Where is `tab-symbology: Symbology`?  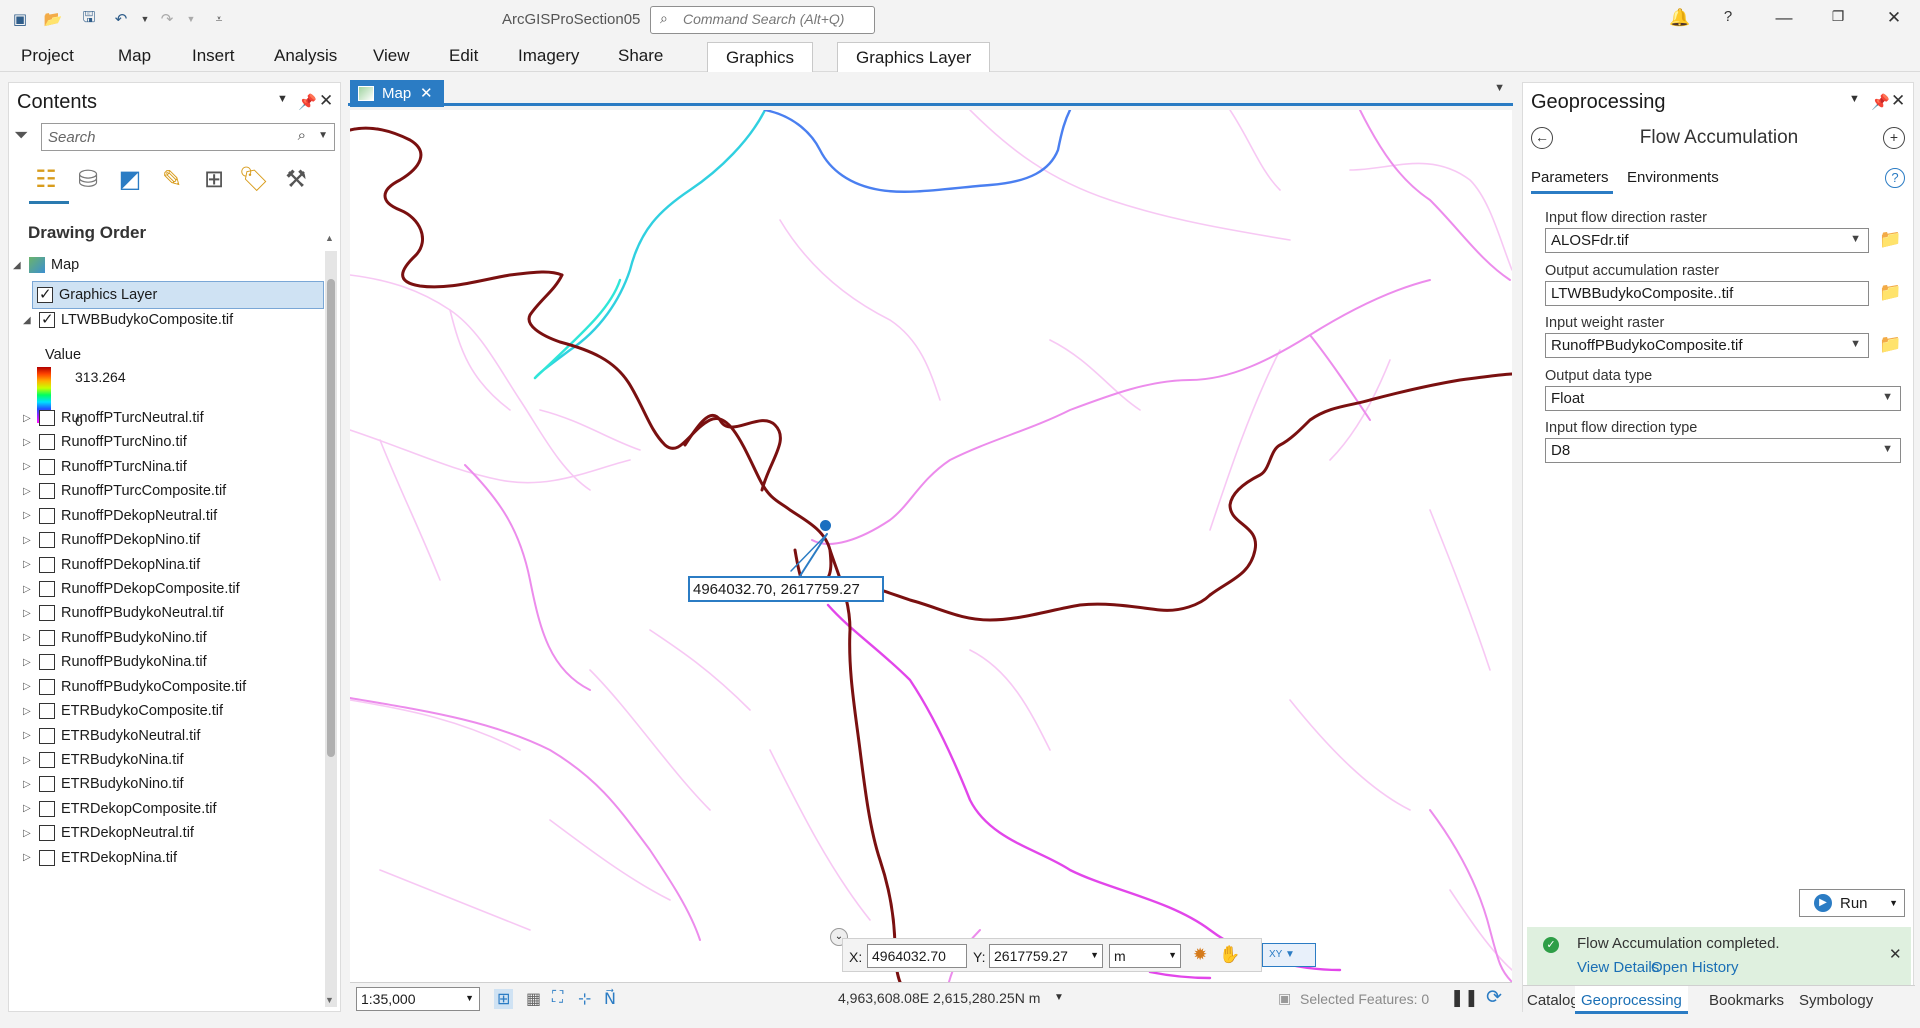 tab-symbology: Symbology is located at coordinates (1836, 1000).